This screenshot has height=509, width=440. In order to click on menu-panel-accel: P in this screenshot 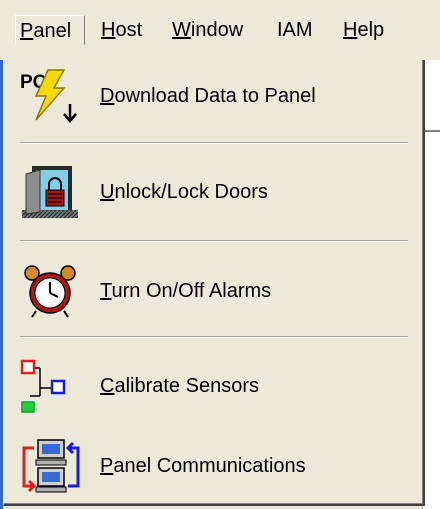, I will do `click(27, 31)`.